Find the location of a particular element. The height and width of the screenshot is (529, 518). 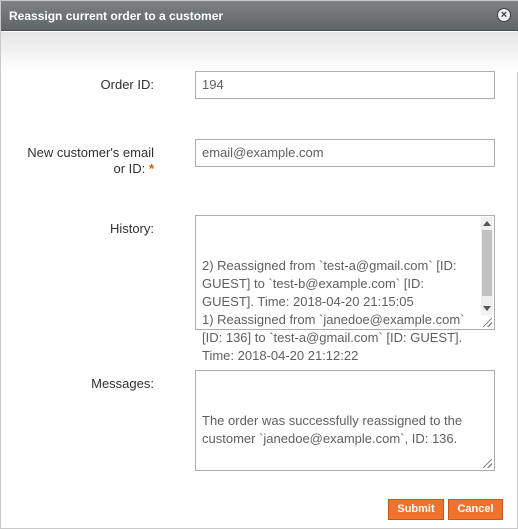

email-field: email@example.com is located at coordinates (345, 153).